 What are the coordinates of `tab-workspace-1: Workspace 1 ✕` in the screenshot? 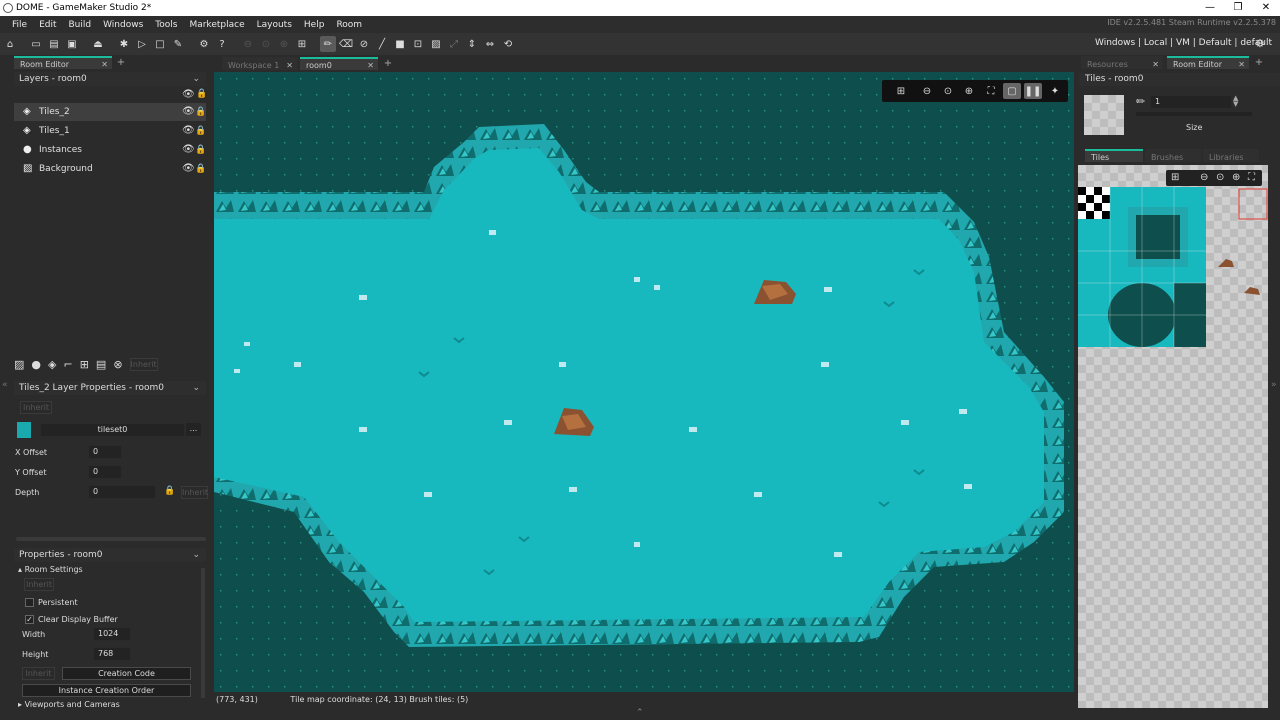 It's located at (259, 63).